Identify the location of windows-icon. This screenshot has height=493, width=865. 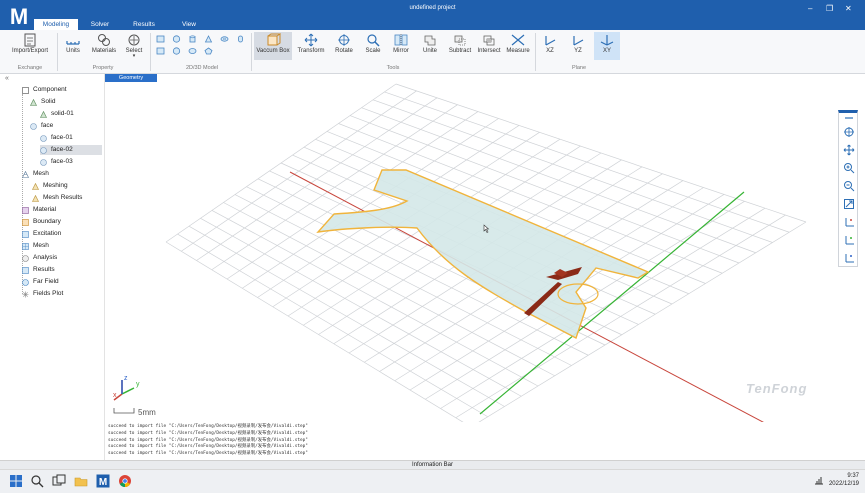
(16, 481).